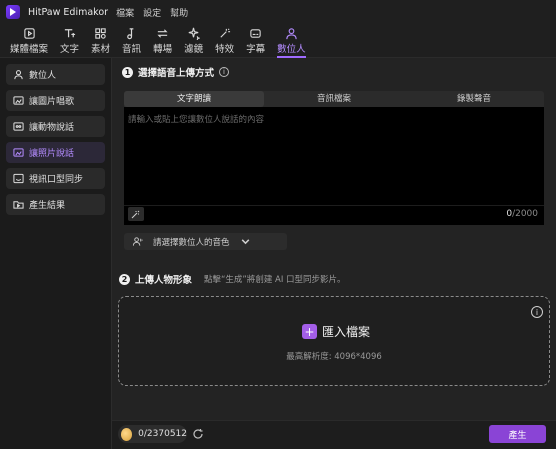 The width and height of the screenshot is (556, 449). Describe the element at coordinates (194, 33) in the screenshot. I see `filter-icon` at that location.